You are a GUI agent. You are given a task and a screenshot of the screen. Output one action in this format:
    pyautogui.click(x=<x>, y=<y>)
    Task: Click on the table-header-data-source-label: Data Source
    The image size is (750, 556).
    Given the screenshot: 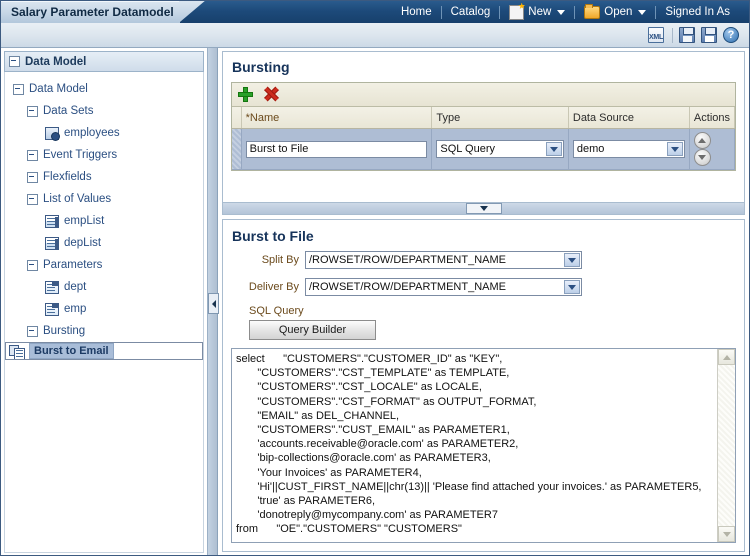 What is the action you would take?
    pyautogui.click(x=603, y=117)
    